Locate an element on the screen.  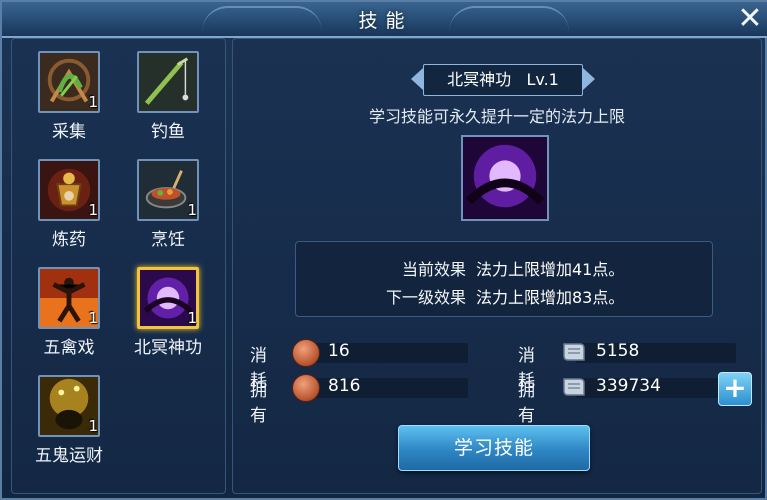
skill-name: 烹饪 is located at coordinates (168, 240).